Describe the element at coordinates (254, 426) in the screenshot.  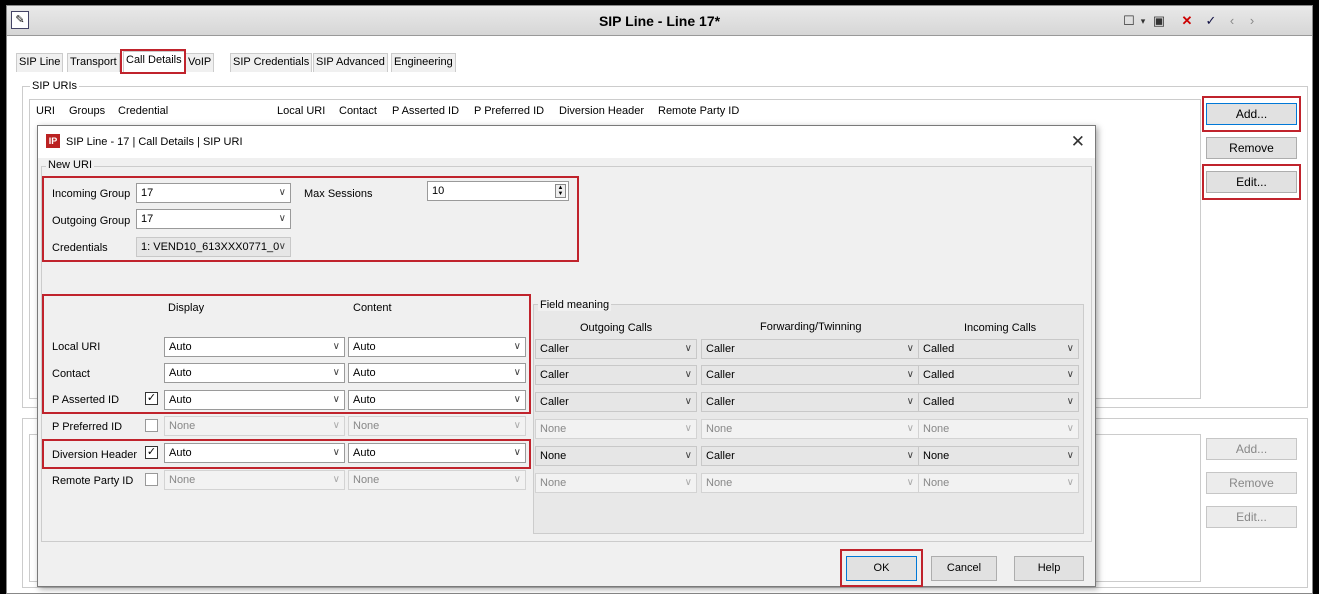
I see `p-preferred-id-display-select: None ∨` at that location.